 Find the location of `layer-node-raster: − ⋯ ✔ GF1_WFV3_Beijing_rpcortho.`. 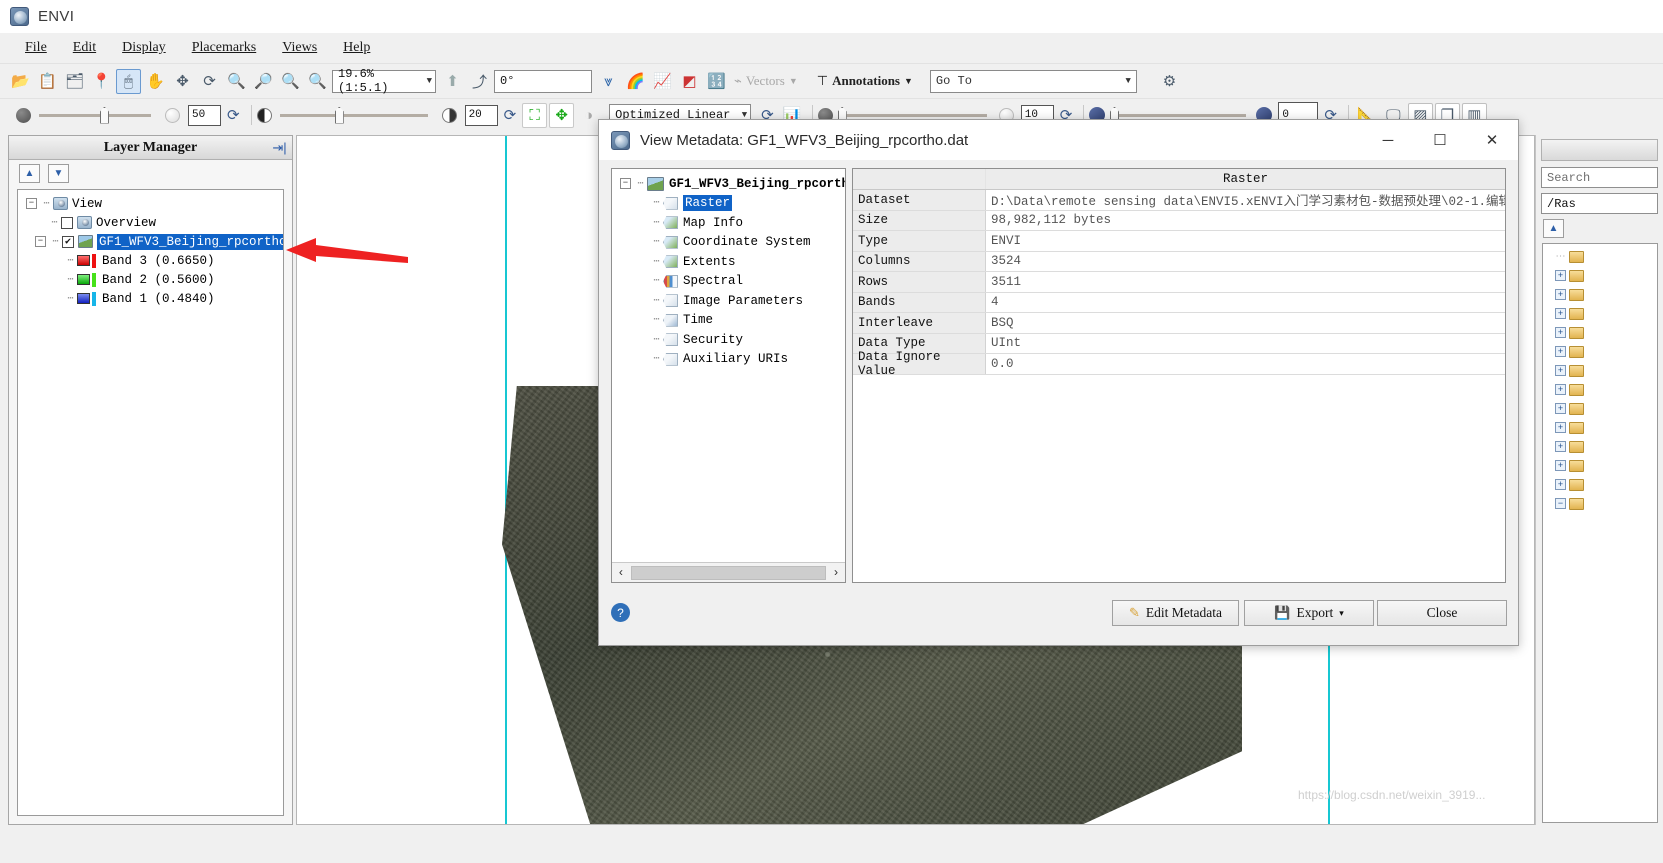

layer-node-raster: − ⋯ ✔ GF1_WFV3_Beijing_rpcortho. is located at coordinates (150, 241).